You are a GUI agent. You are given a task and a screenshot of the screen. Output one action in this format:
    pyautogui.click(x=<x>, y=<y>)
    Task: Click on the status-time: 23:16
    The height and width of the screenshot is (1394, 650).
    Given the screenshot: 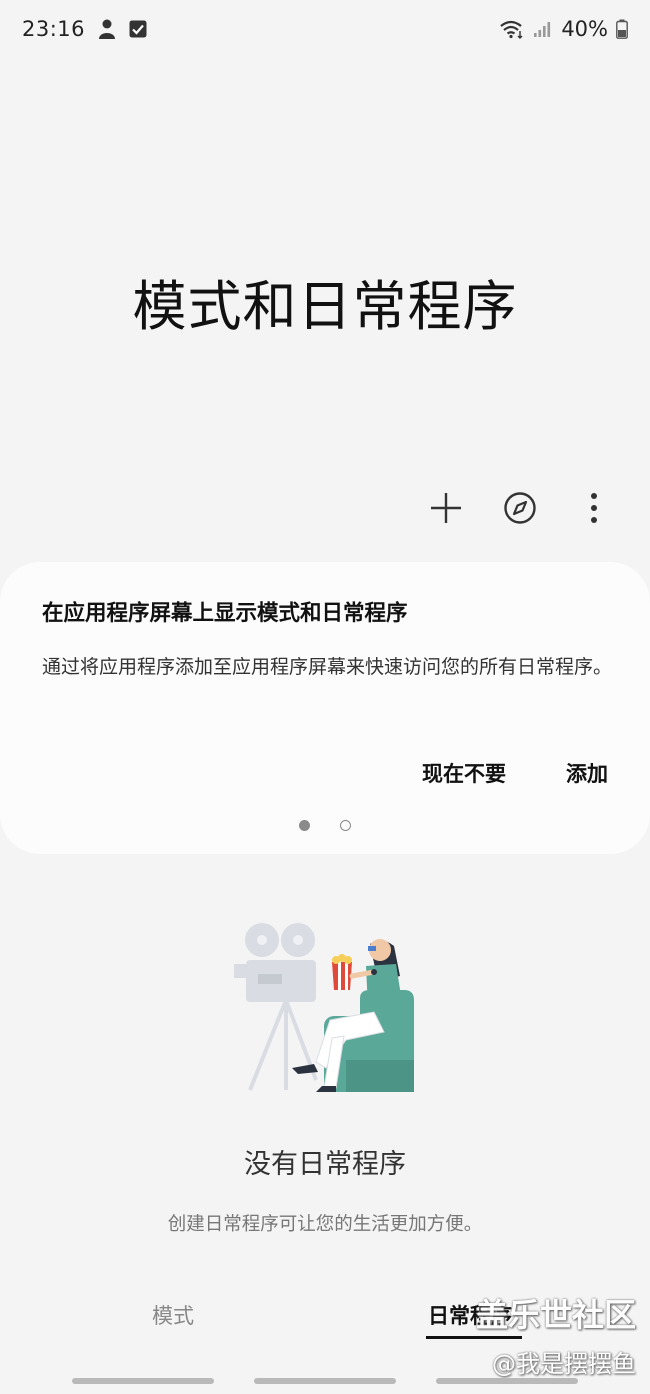 What is the action you would take?
    pyautogui.click(x=54, y=29)
    